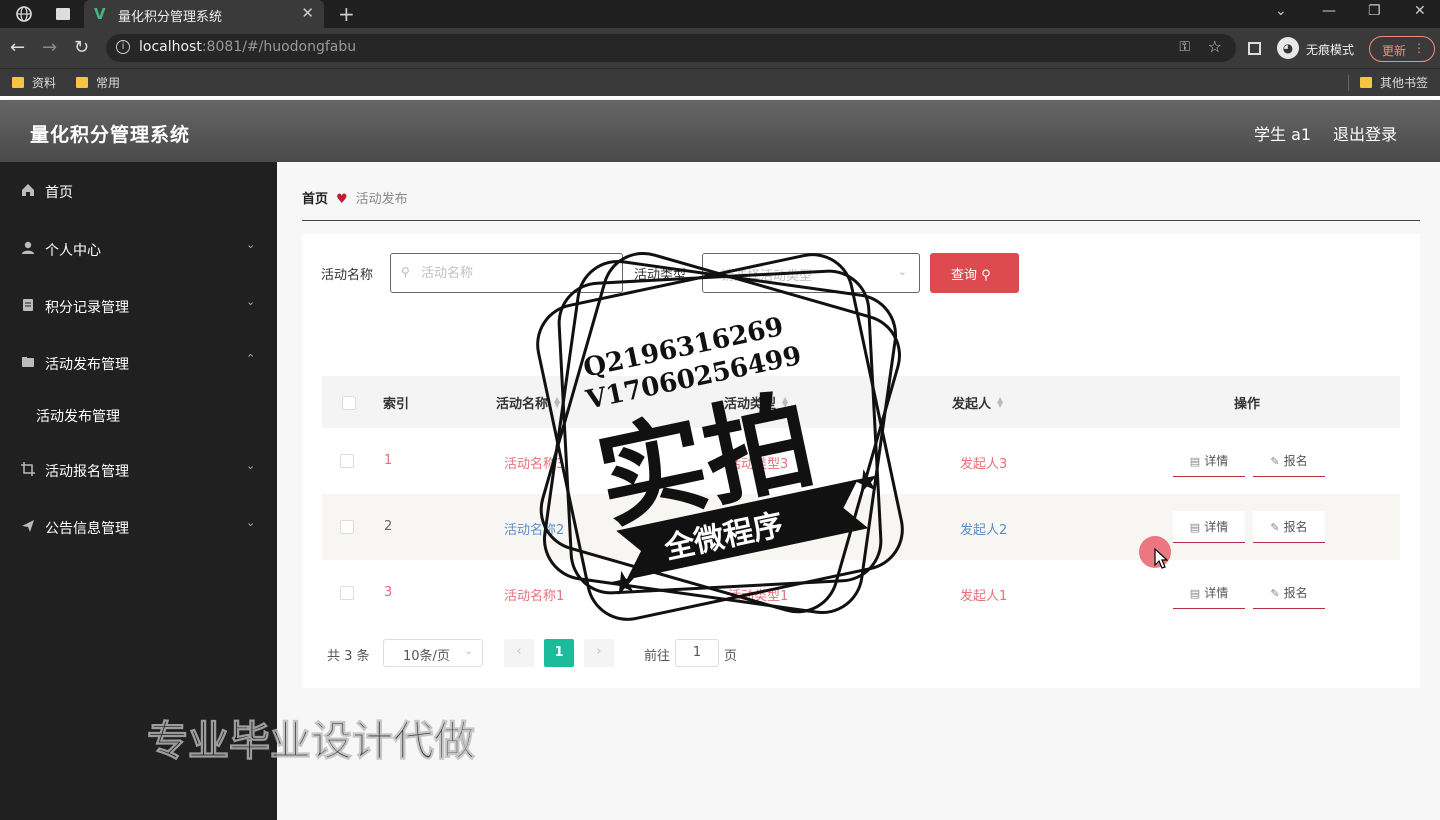 This screenshot has width=1440, height=820. I want to click on tab-list-chevron-icon: ⌄, so click(1281, 11).